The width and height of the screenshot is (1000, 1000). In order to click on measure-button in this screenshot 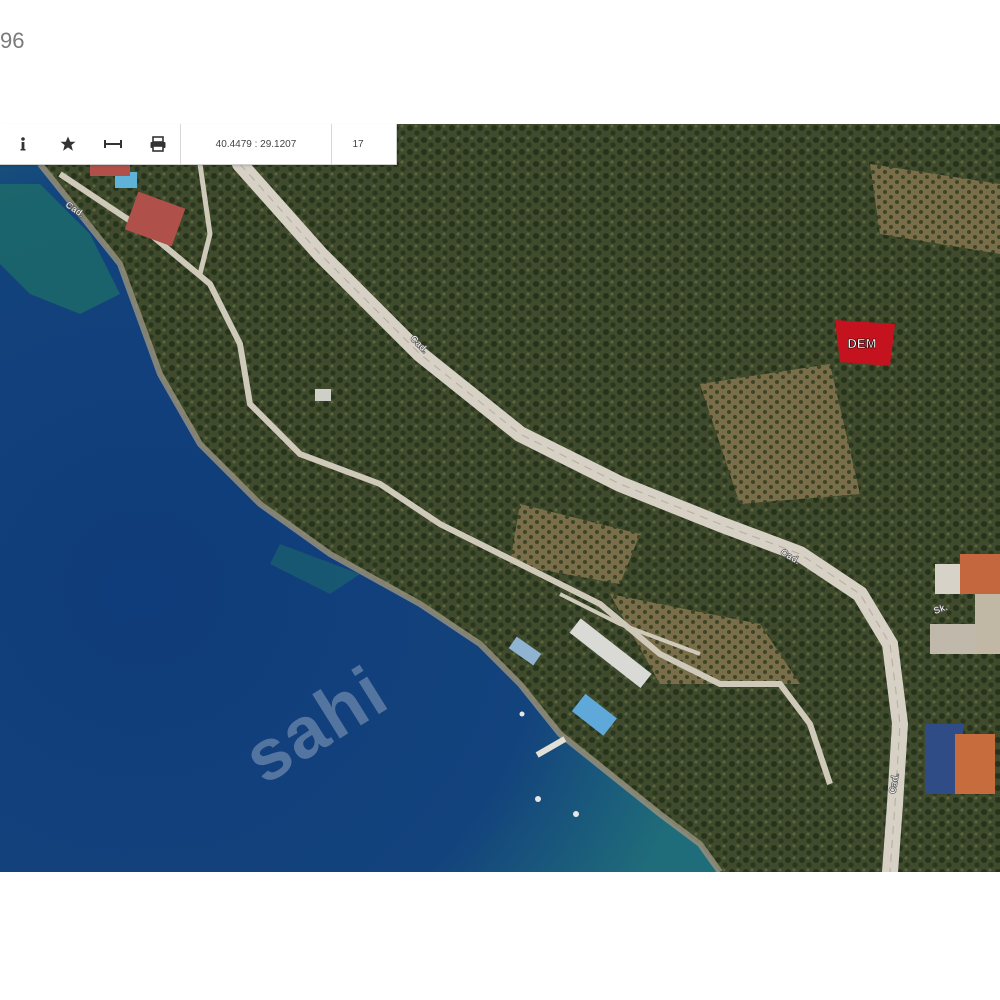, I will do `click(112, 144)`.